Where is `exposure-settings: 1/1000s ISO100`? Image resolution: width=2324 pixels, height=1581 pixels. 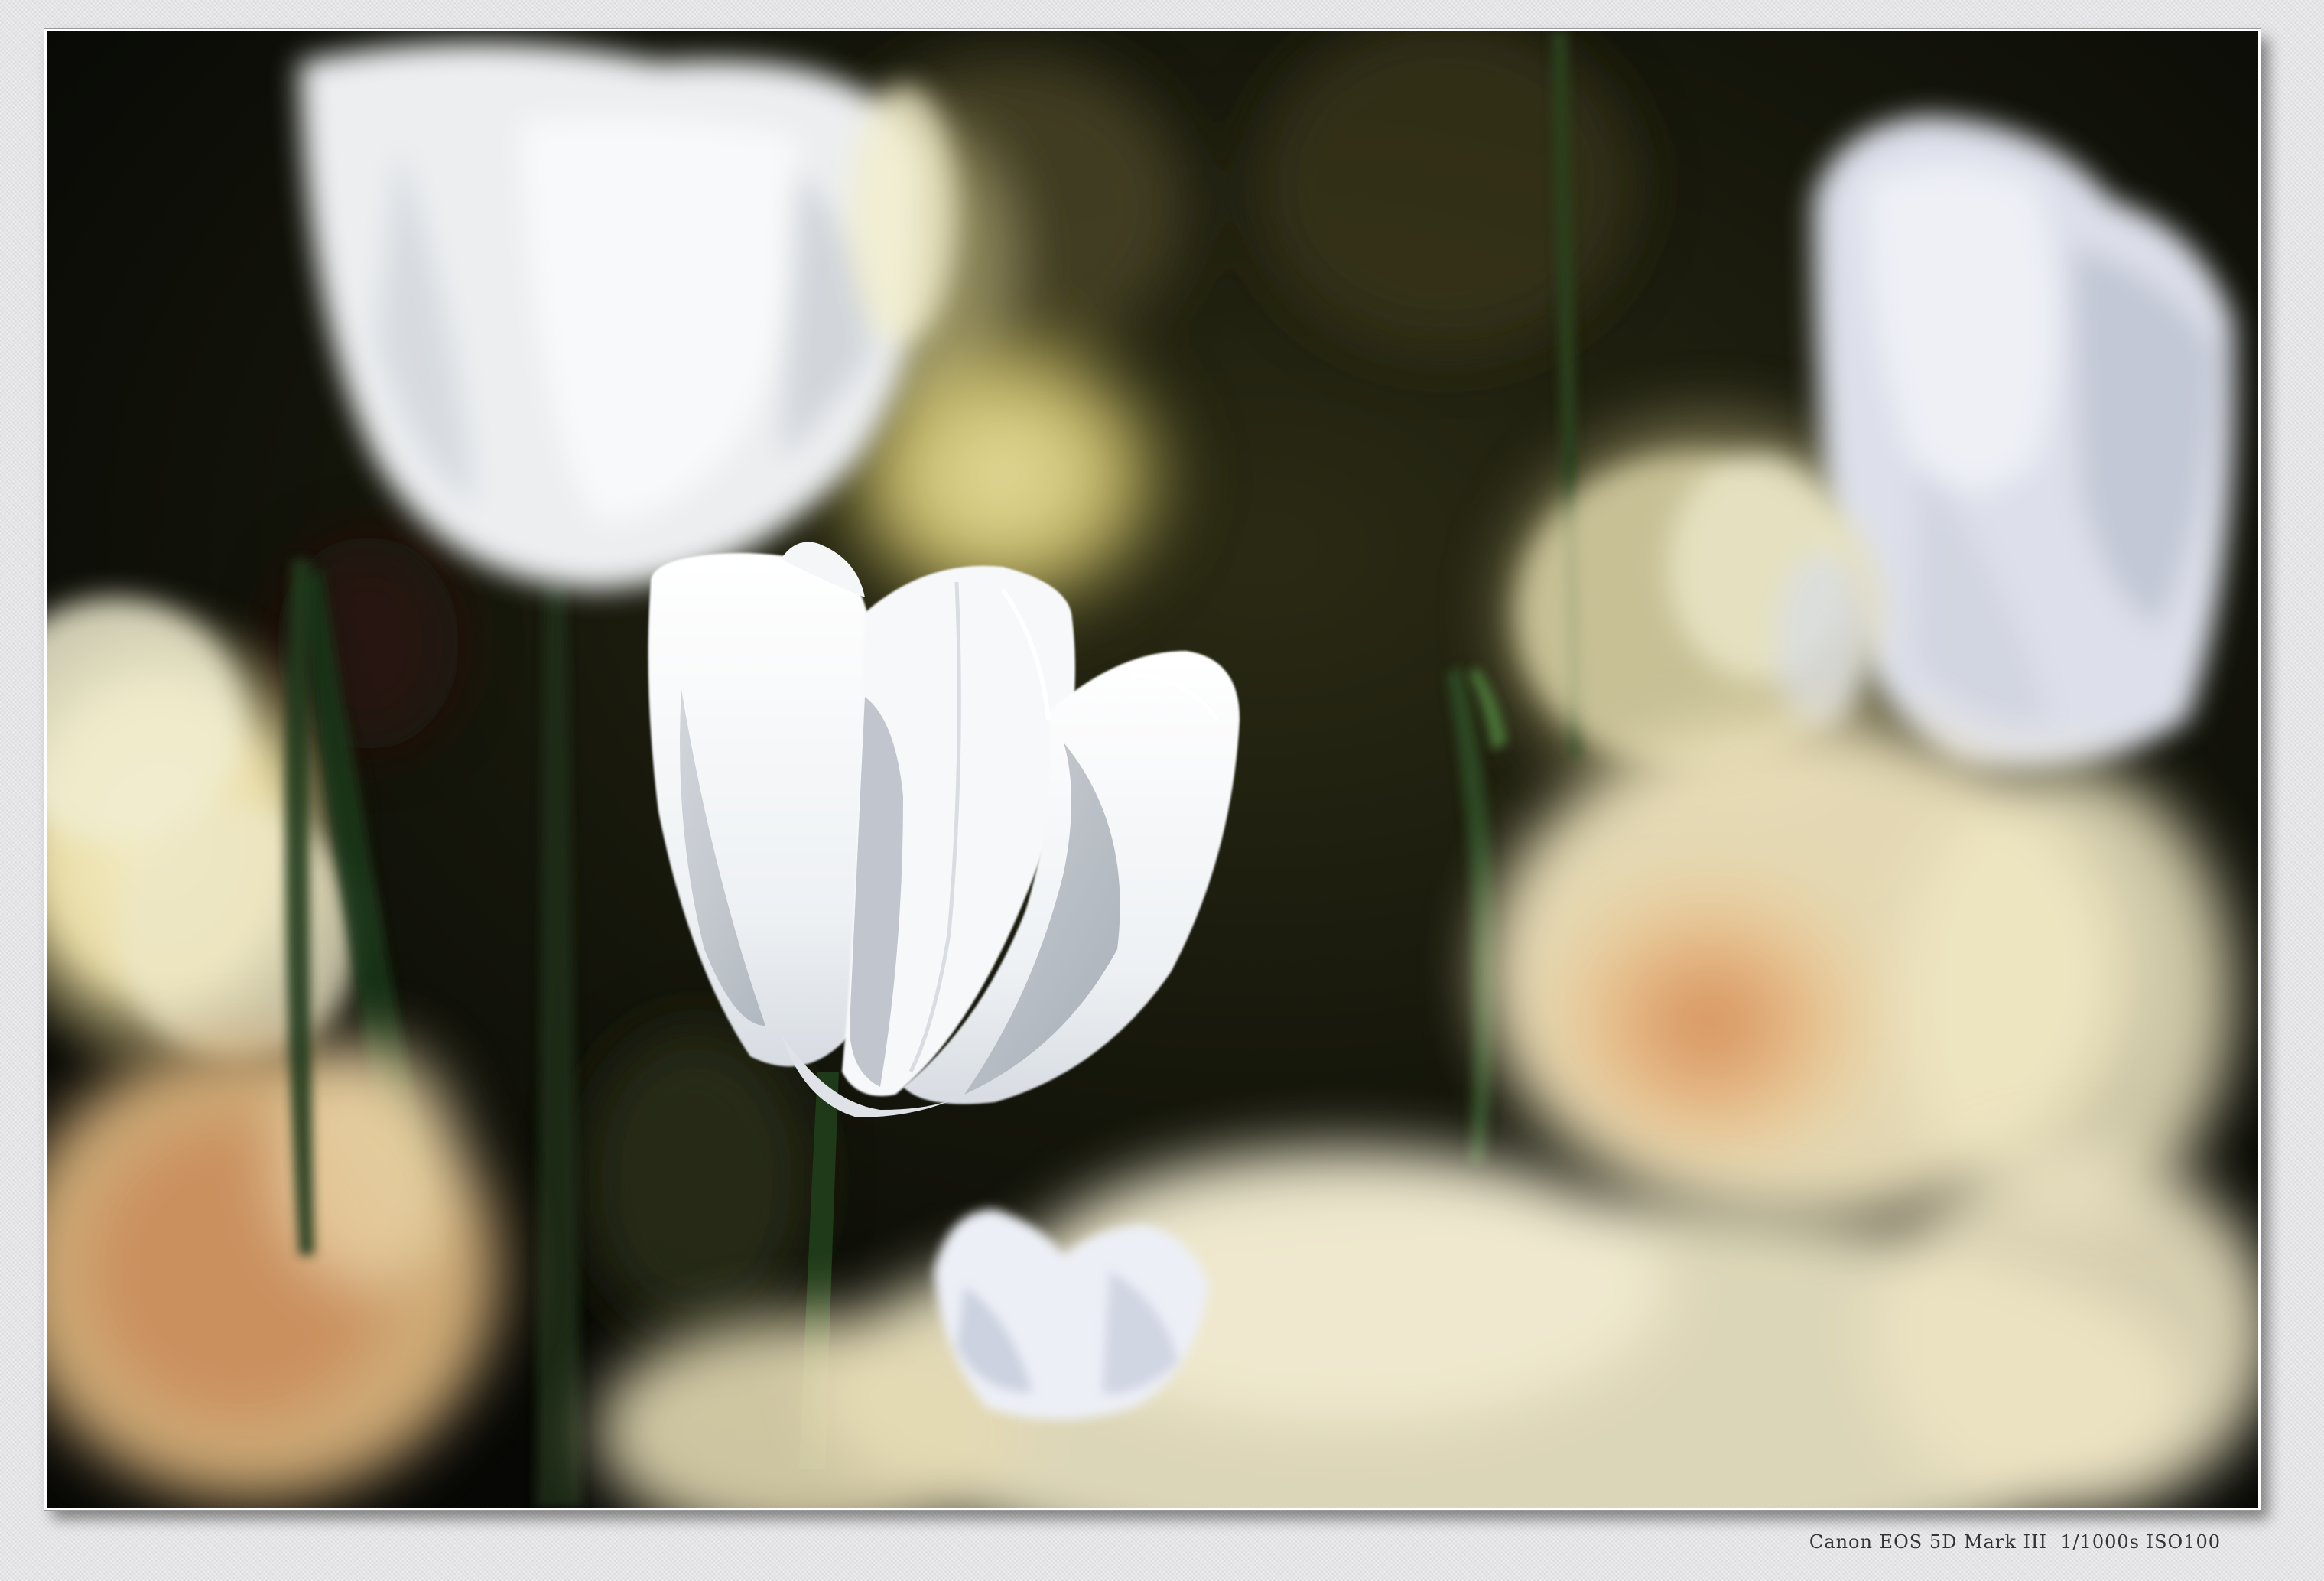
exposure-settings: 1/1000s ISO100 is located at coordinates (2140, 1542).